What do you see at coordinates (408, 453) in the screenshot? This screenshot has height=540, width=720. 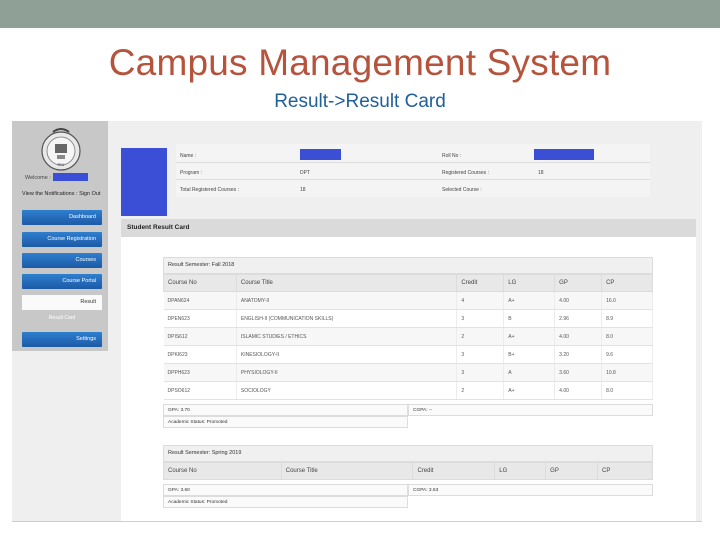 I see `semester-title: Result Semester: Spring 2019` at bounding box center [408, 453].